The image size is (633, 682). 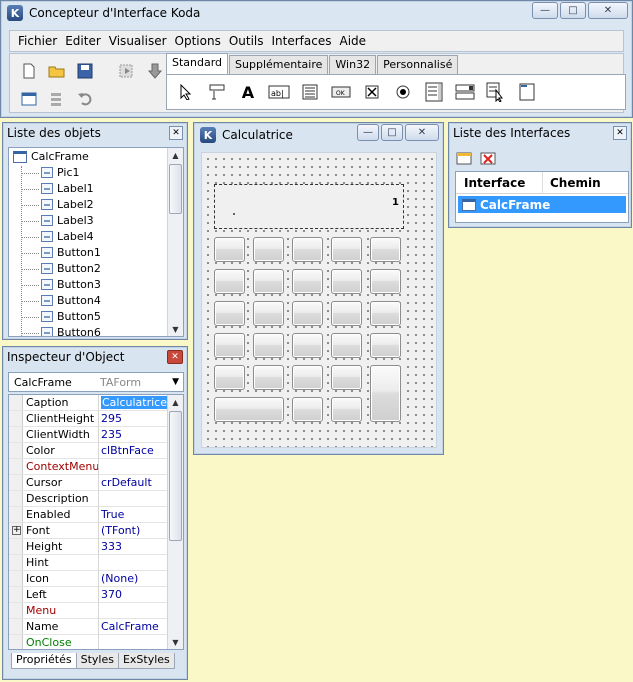 I want to click on tab-styles: Styles, so click(x=97, y=661).